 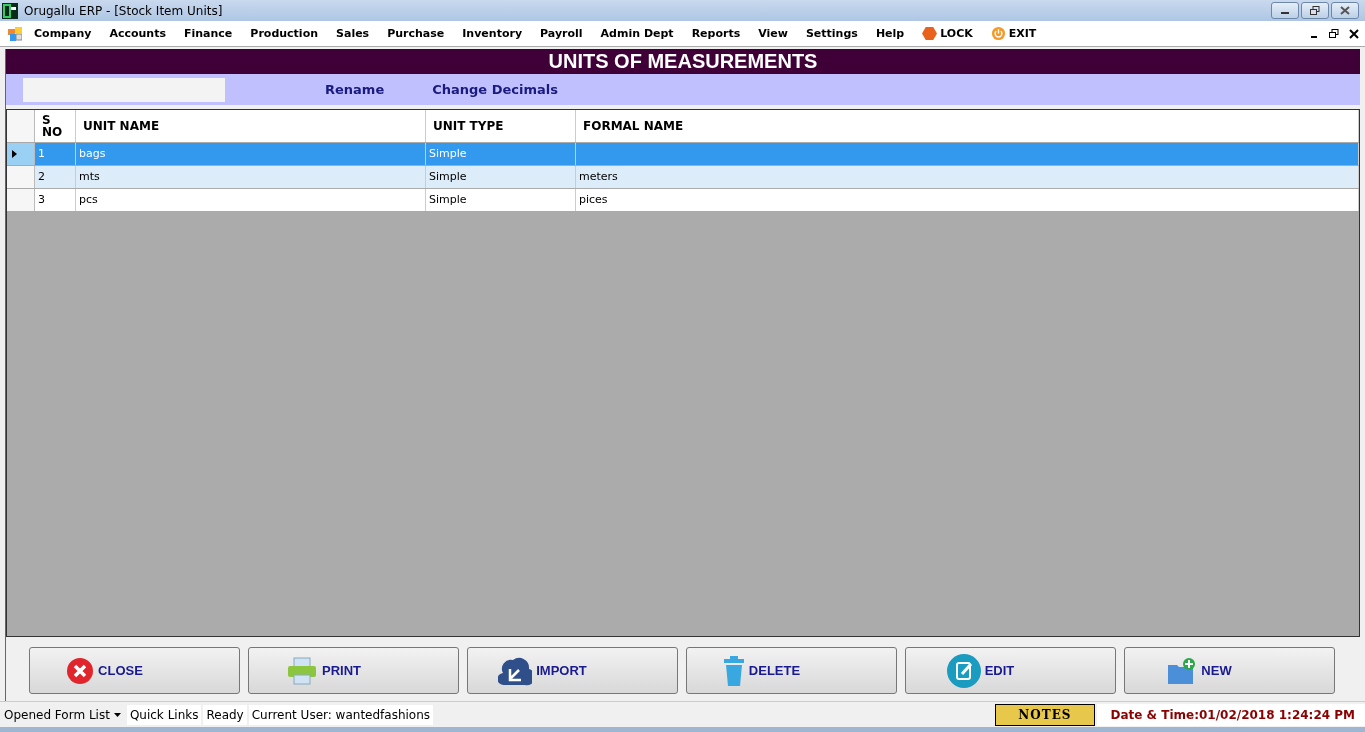 I want to click on restore-button, so click(x=1315, y=10).